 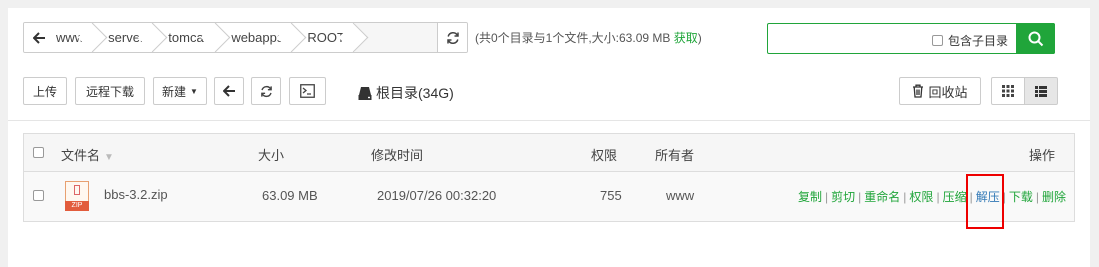 I want to click on search-button, so click(x=1035, y=38).